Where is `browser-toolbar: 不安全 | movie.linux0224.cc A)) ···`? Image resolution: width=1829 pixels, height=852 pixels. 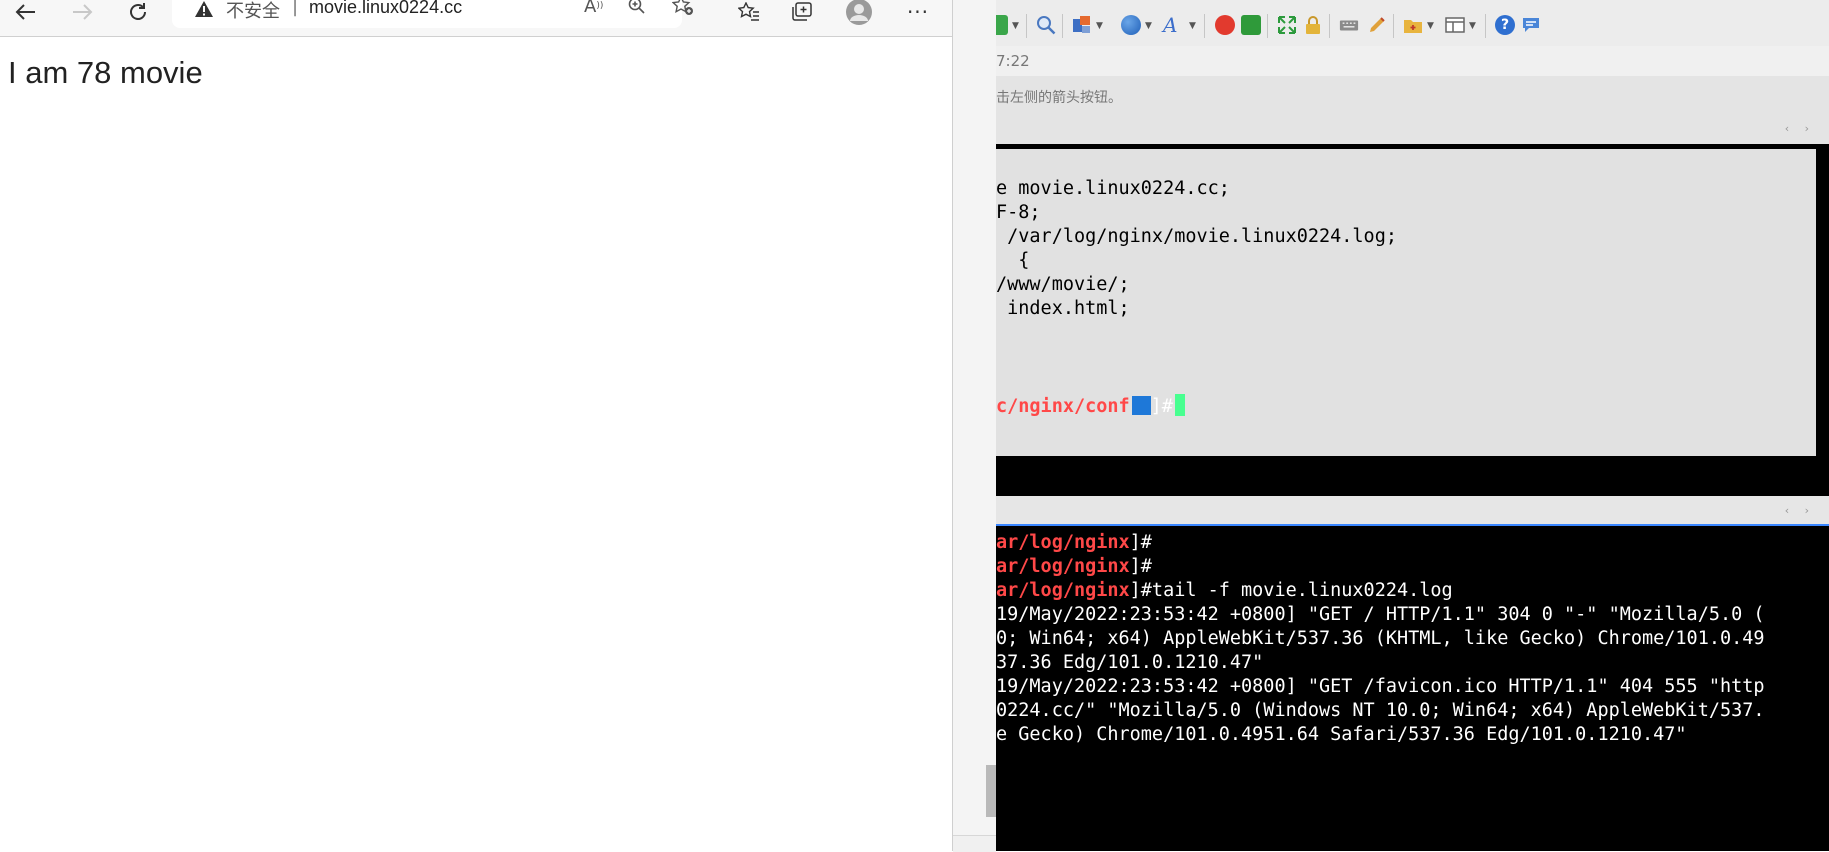
browser-toolbar: 不安全 | movie.linux0224.cc A)) ··· is located at coordinates (476, 18).